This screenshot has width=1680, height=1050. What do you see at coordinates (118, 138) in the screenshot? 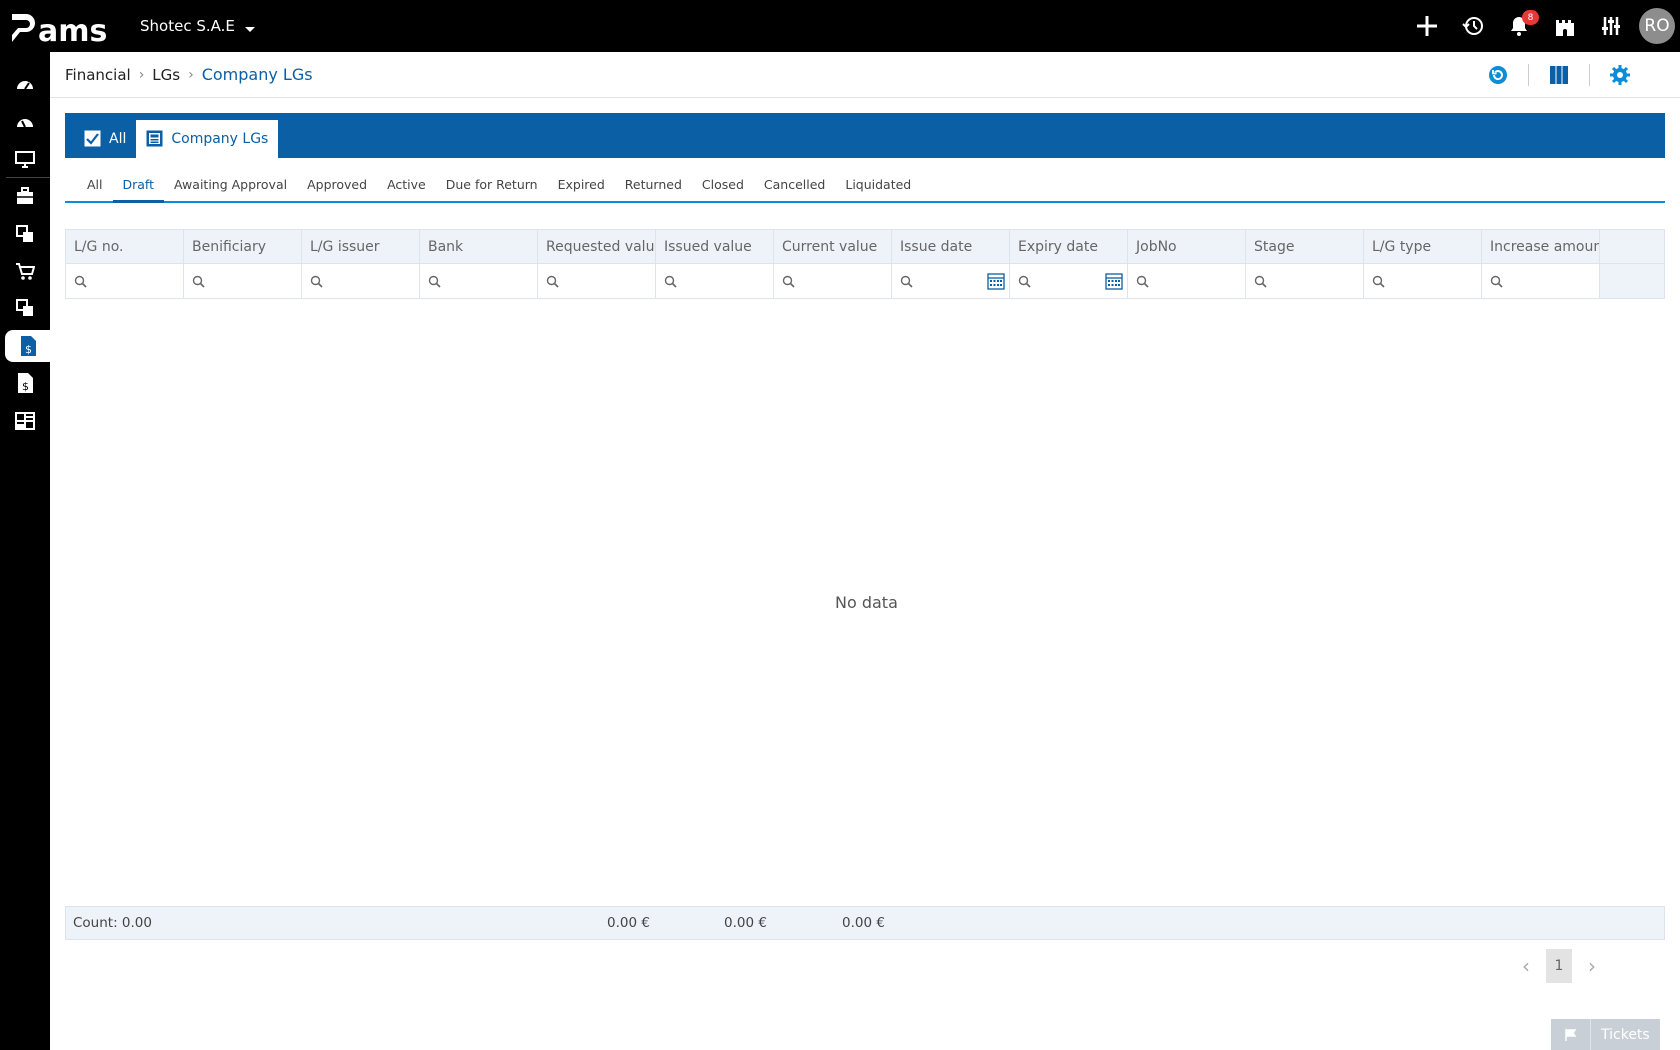
I see `view-tab-label: All` at bounding box center [118, 138].